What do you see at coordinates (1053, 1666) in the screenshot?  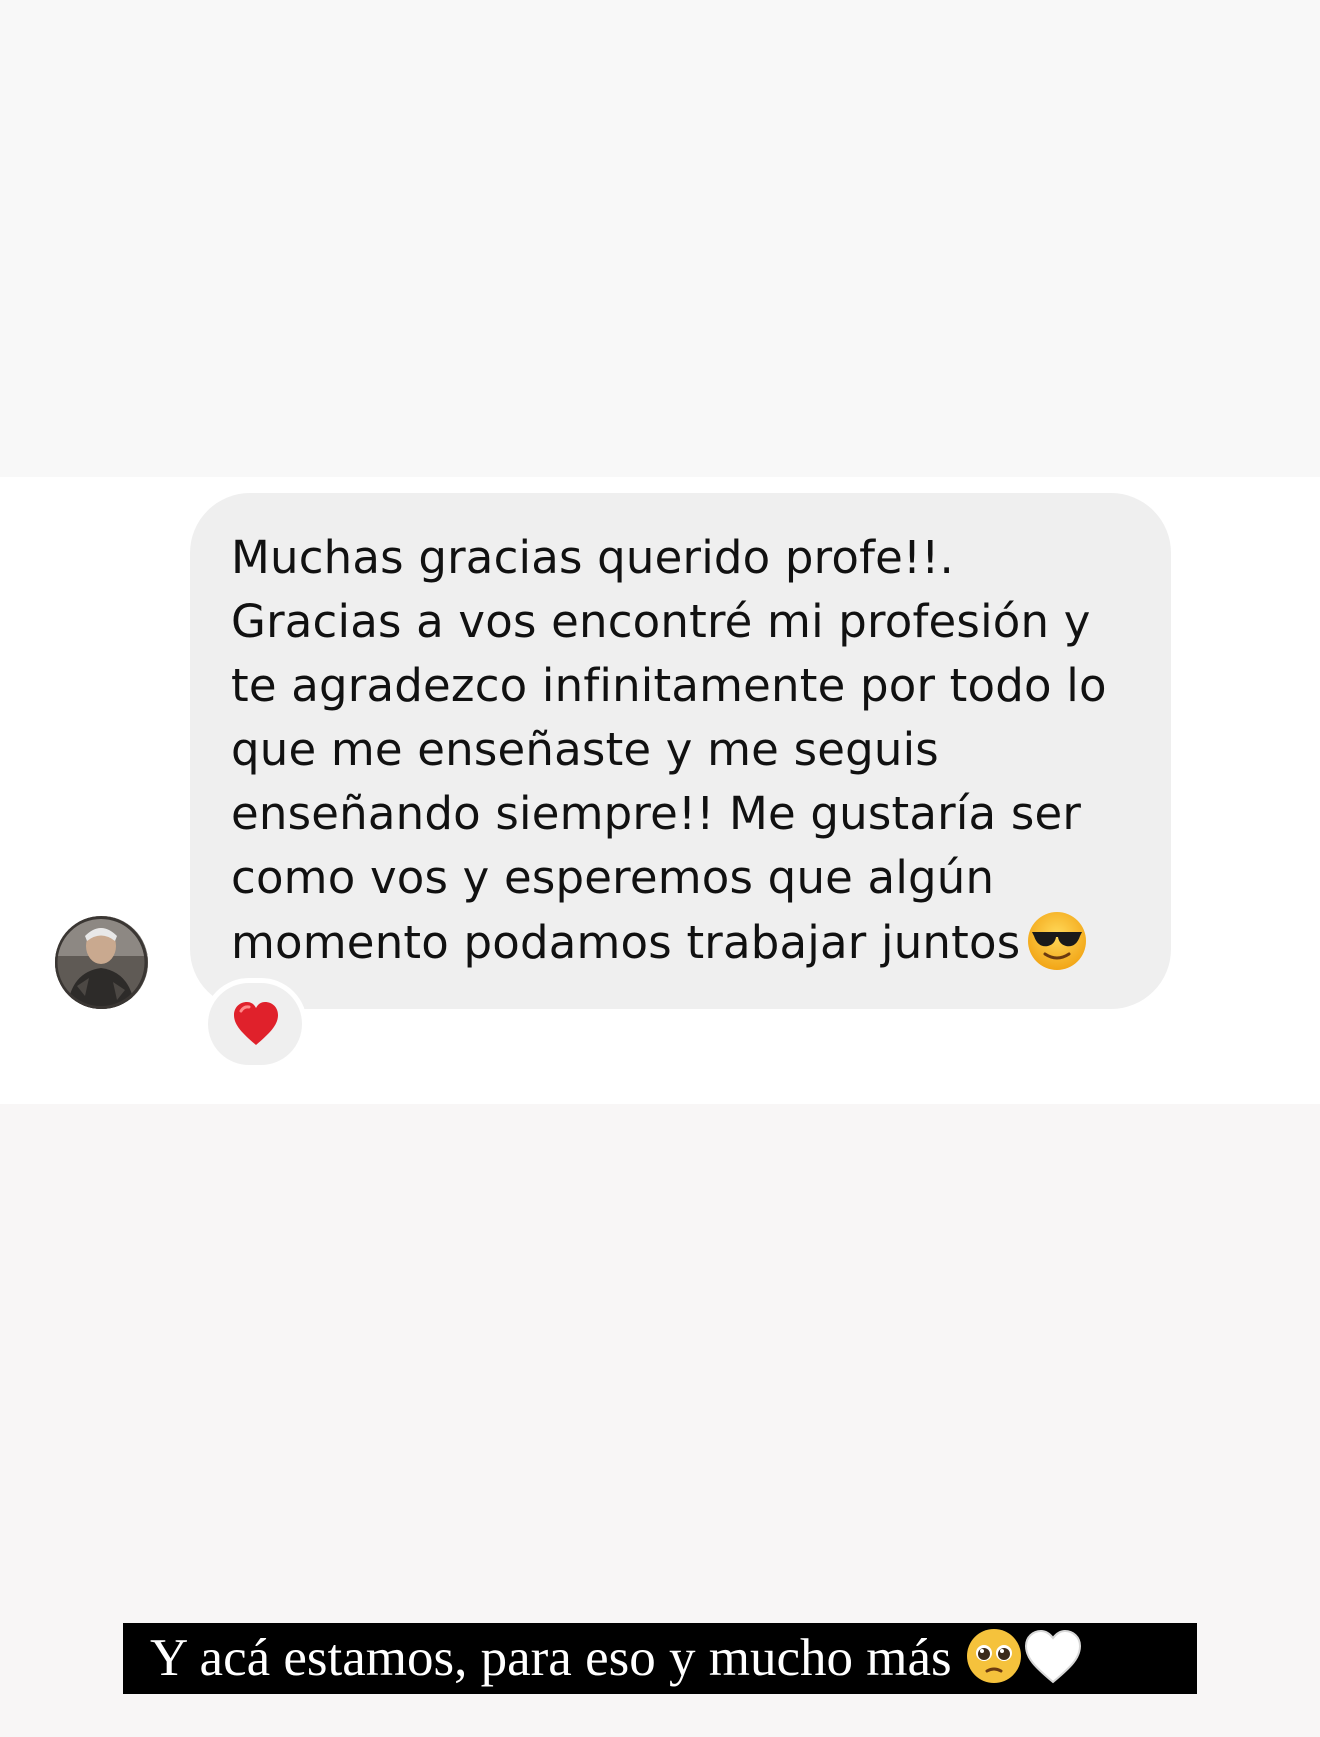 I see `white-heart-icon` at bounding box center [1053, 1666].